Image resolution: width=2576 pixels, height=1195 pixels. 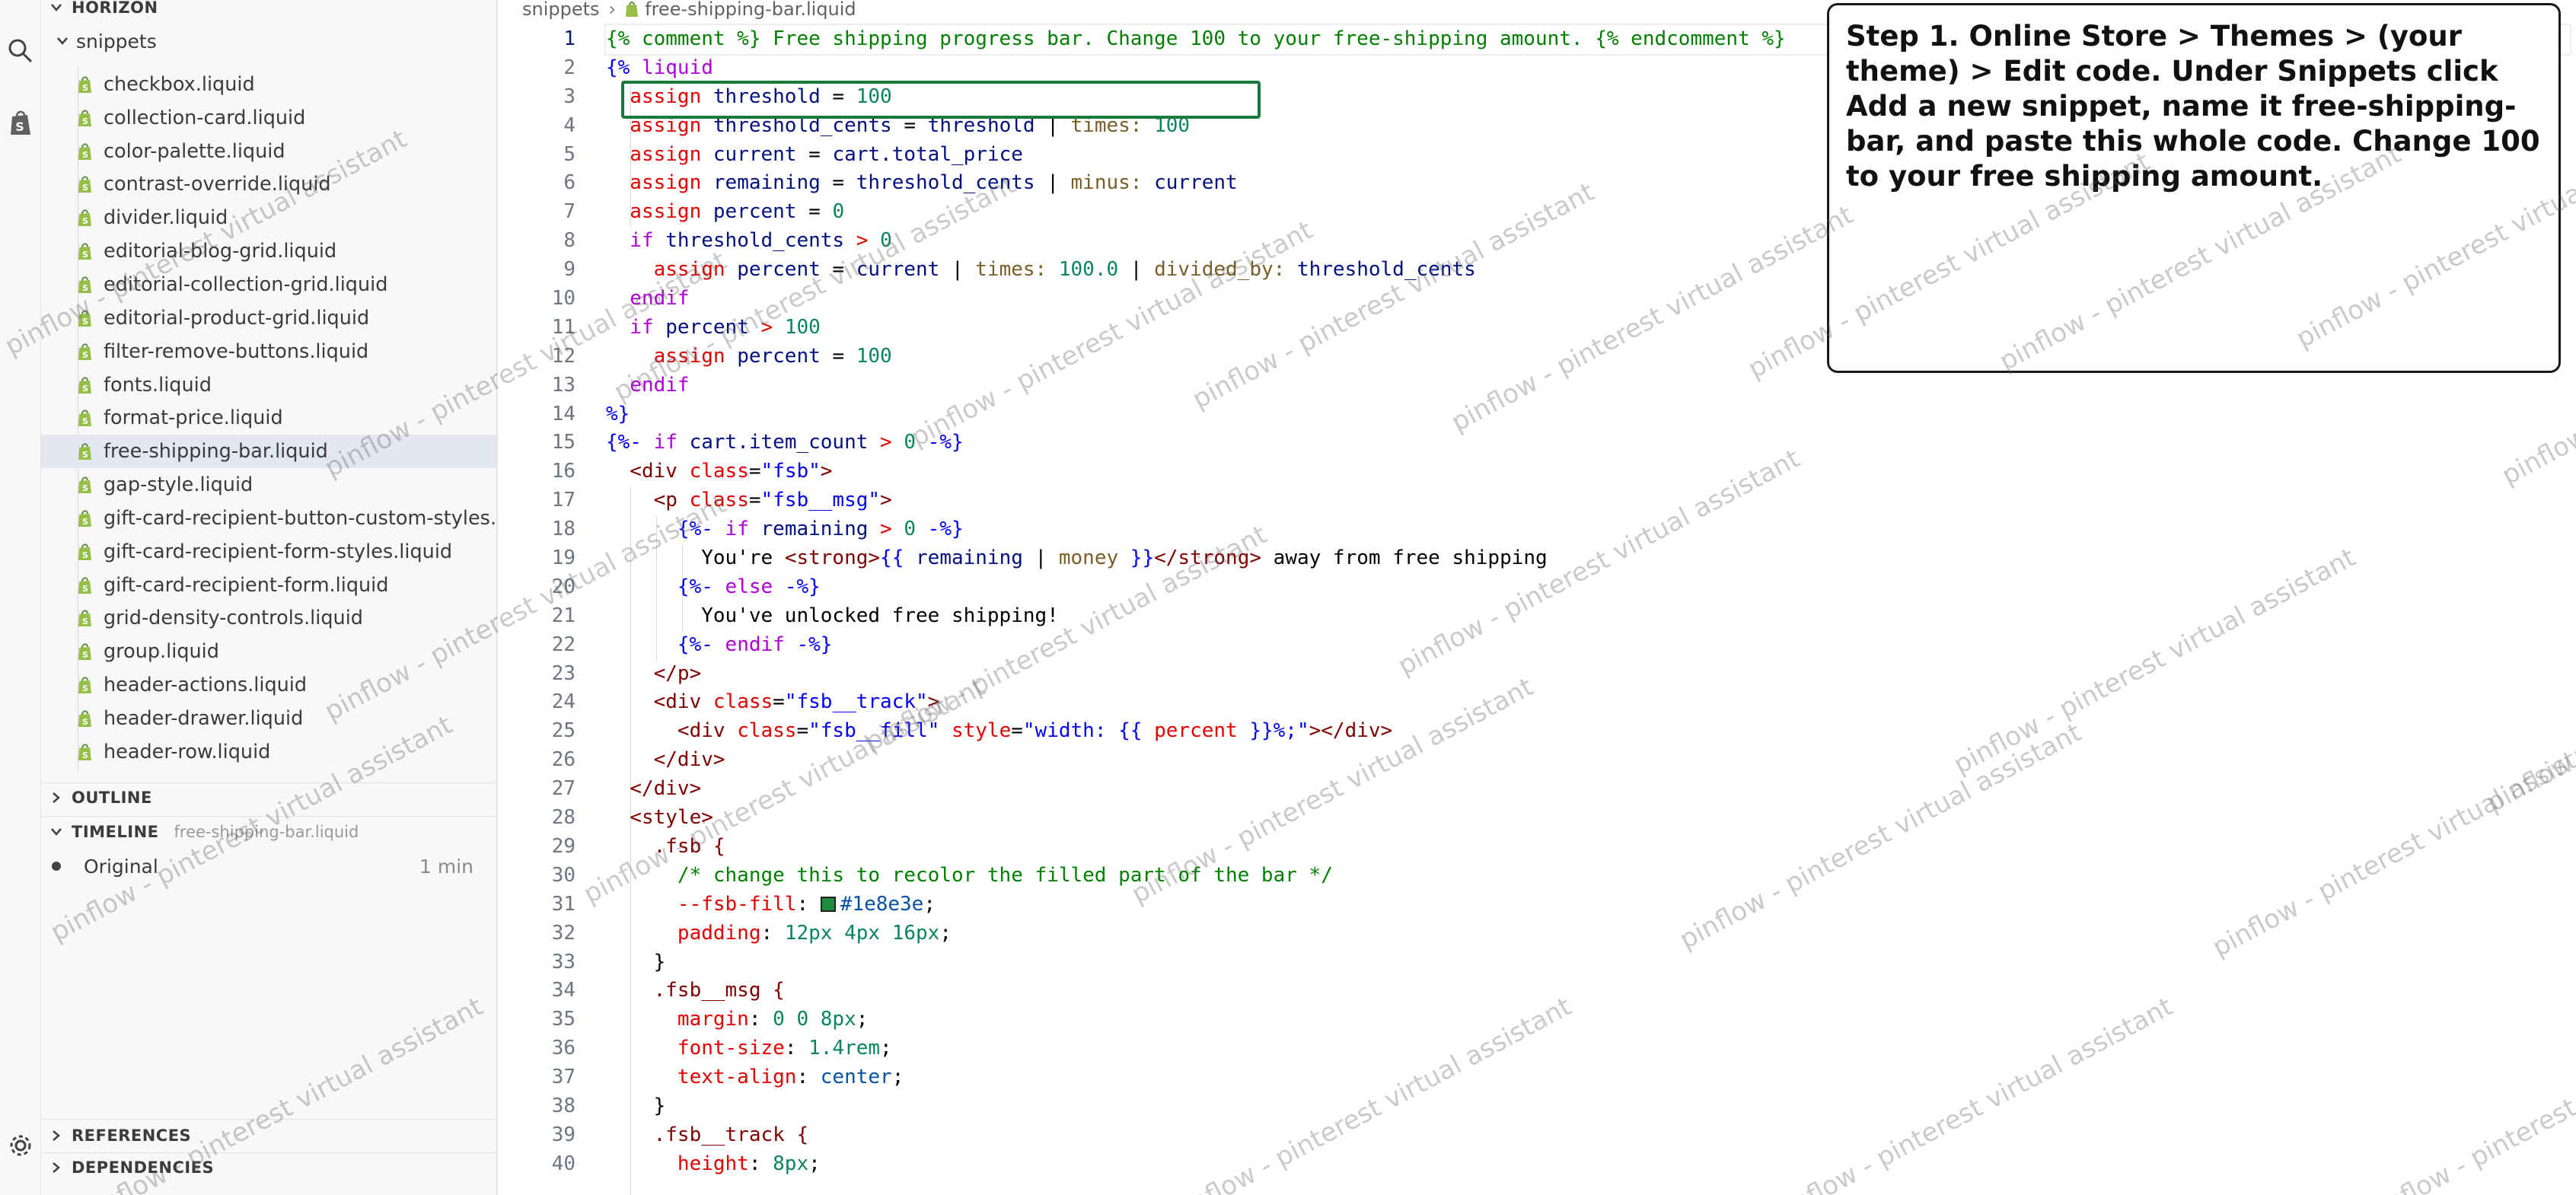 I want to click on outline-section-header: OUTLINE, so click(x=268, y=797).